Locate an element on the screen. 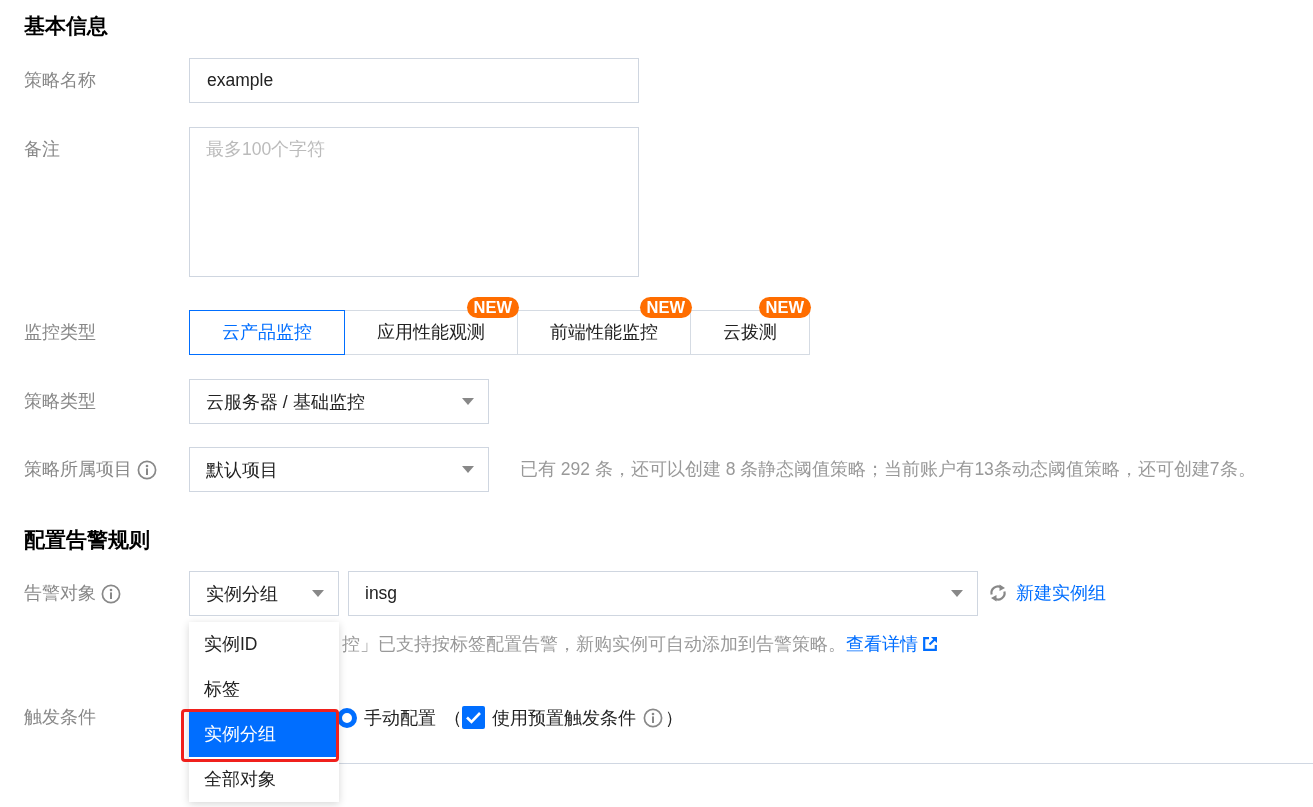  manual-config-radio: 手动配置 is located at coordinates (386, 717).